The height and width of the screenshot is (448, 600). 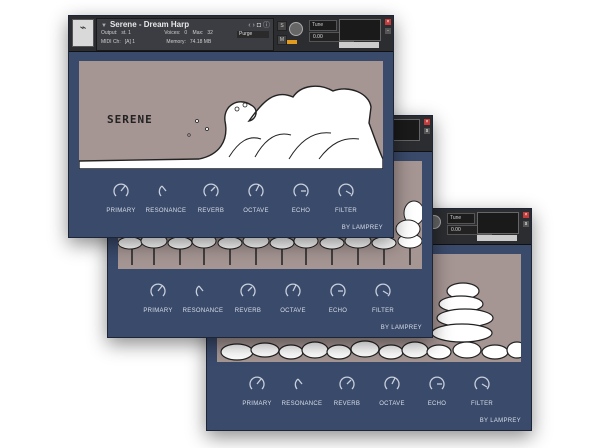 I want to click on midi-row: MIDI Ch: [A] 1 Memory: 74.18 MB, so click(x=158, y=42).